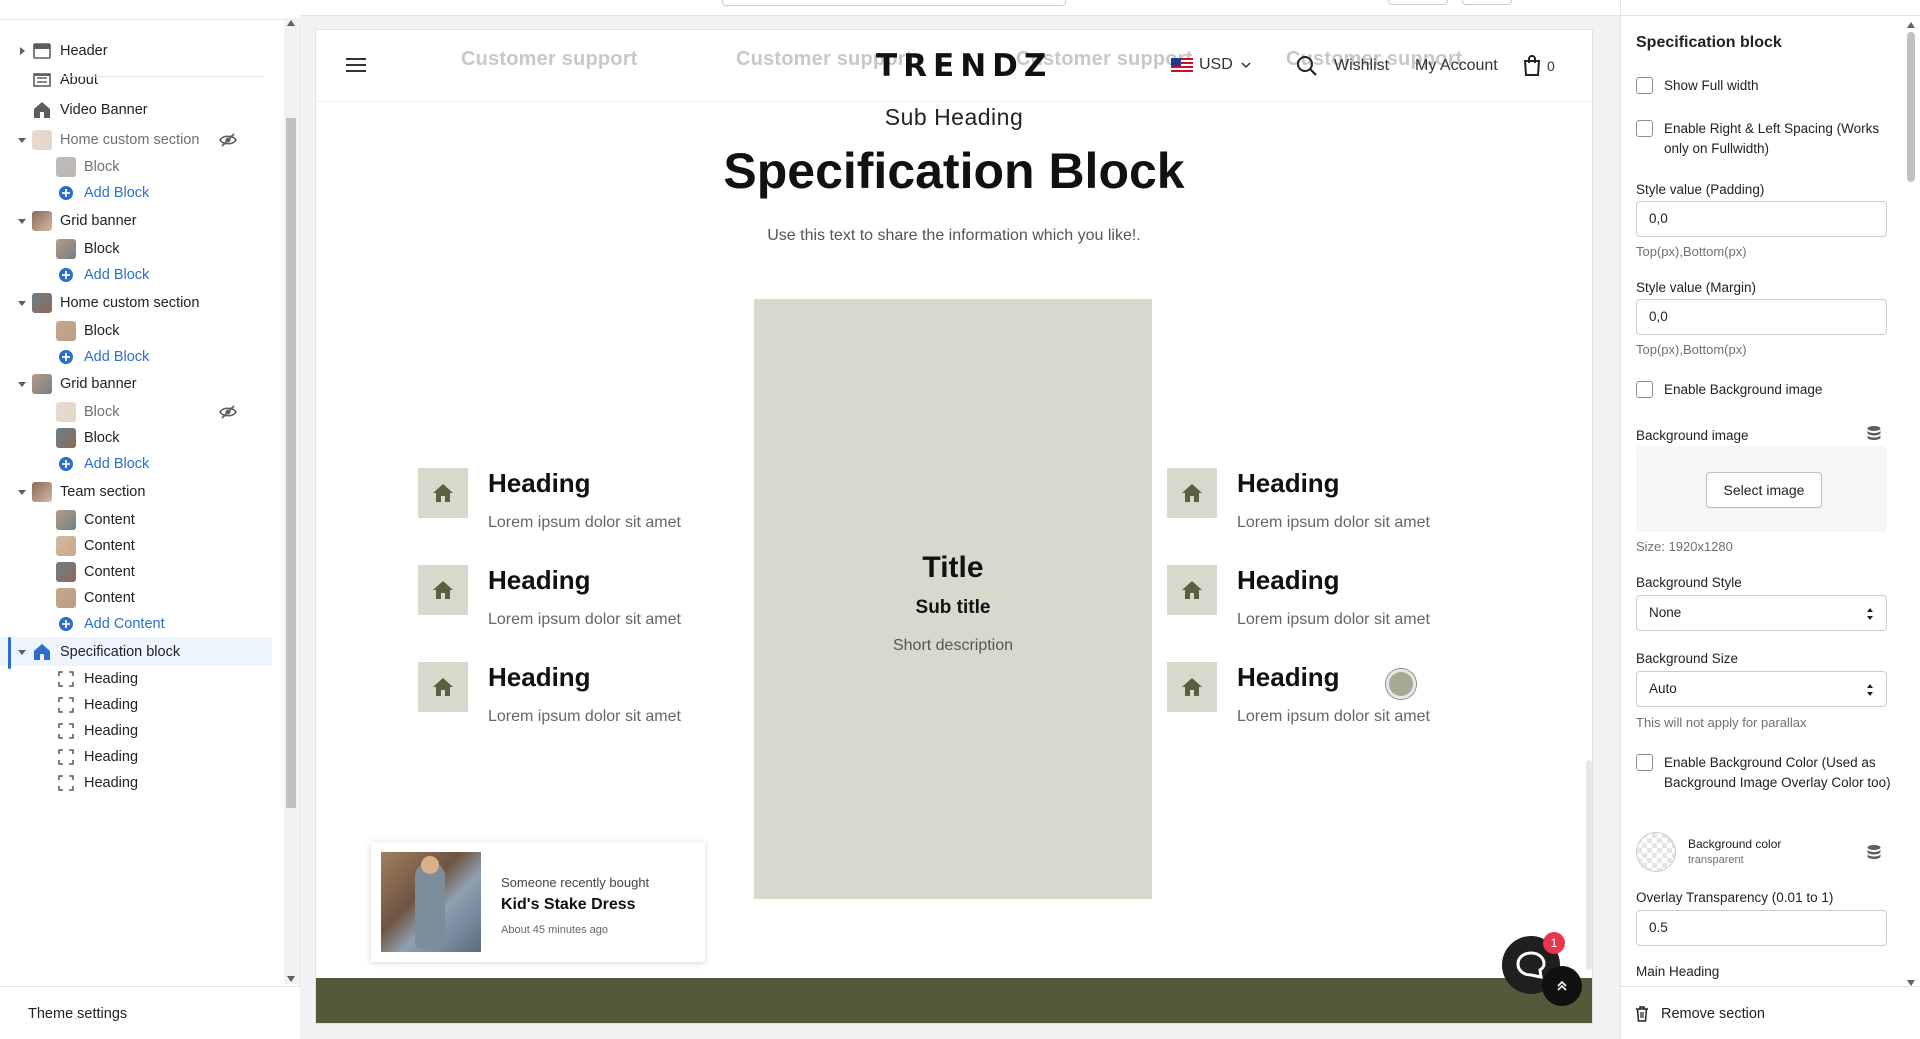  I want to click on margin-input: 0,0, so click(1761, 317).